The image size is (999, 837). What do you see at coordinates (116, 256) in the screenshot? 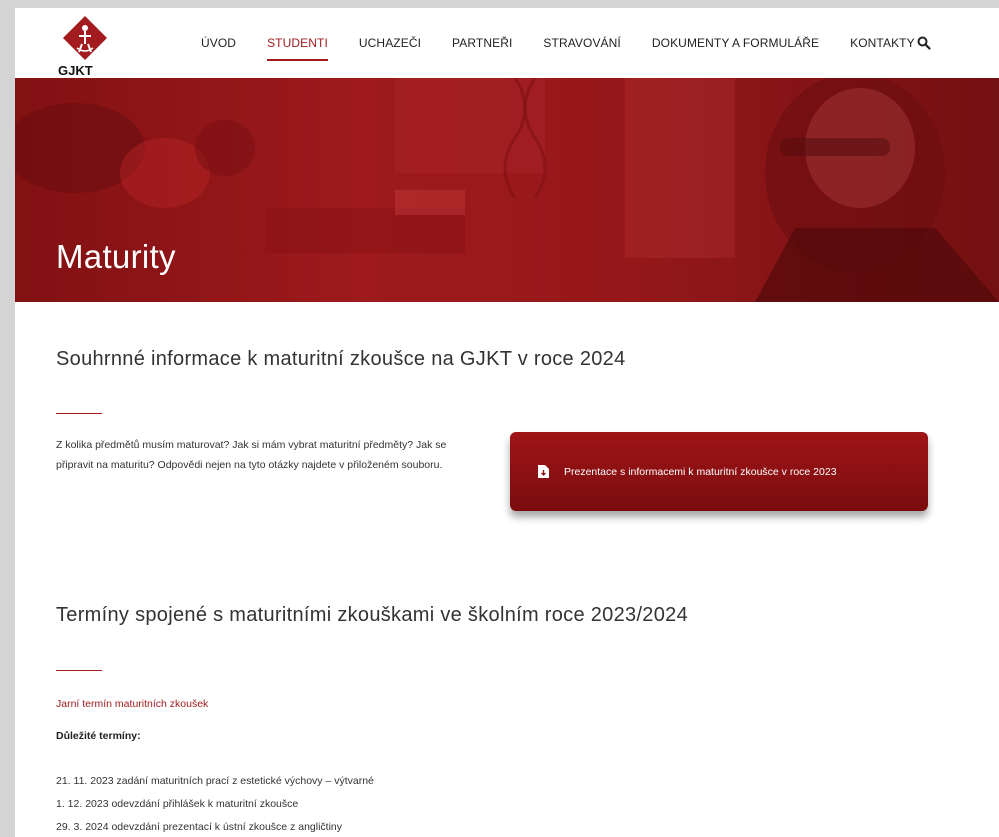
I see `page-title: Maturity` at bounding box center [116, 256].